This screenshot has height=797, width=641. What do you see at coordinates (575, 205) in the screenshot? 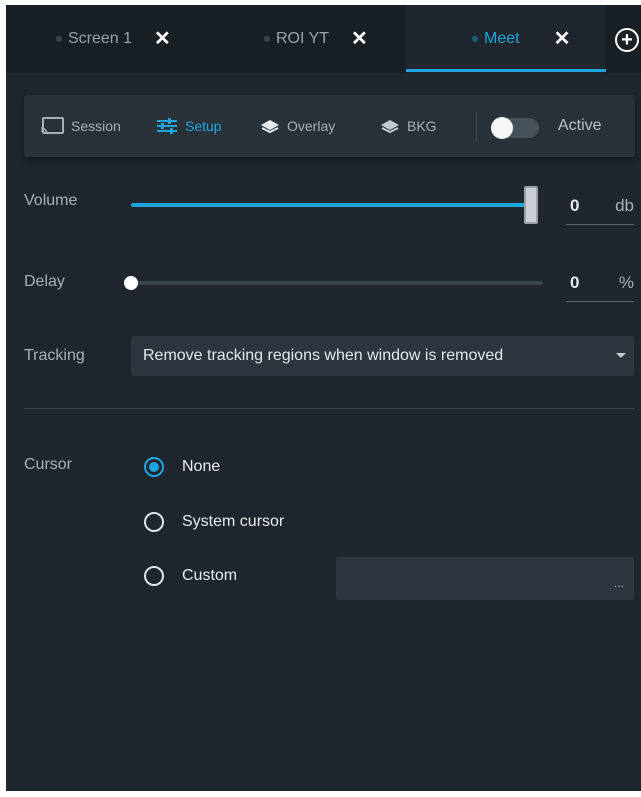
I see `volume-value: 0` at bounding box center [575, 205].